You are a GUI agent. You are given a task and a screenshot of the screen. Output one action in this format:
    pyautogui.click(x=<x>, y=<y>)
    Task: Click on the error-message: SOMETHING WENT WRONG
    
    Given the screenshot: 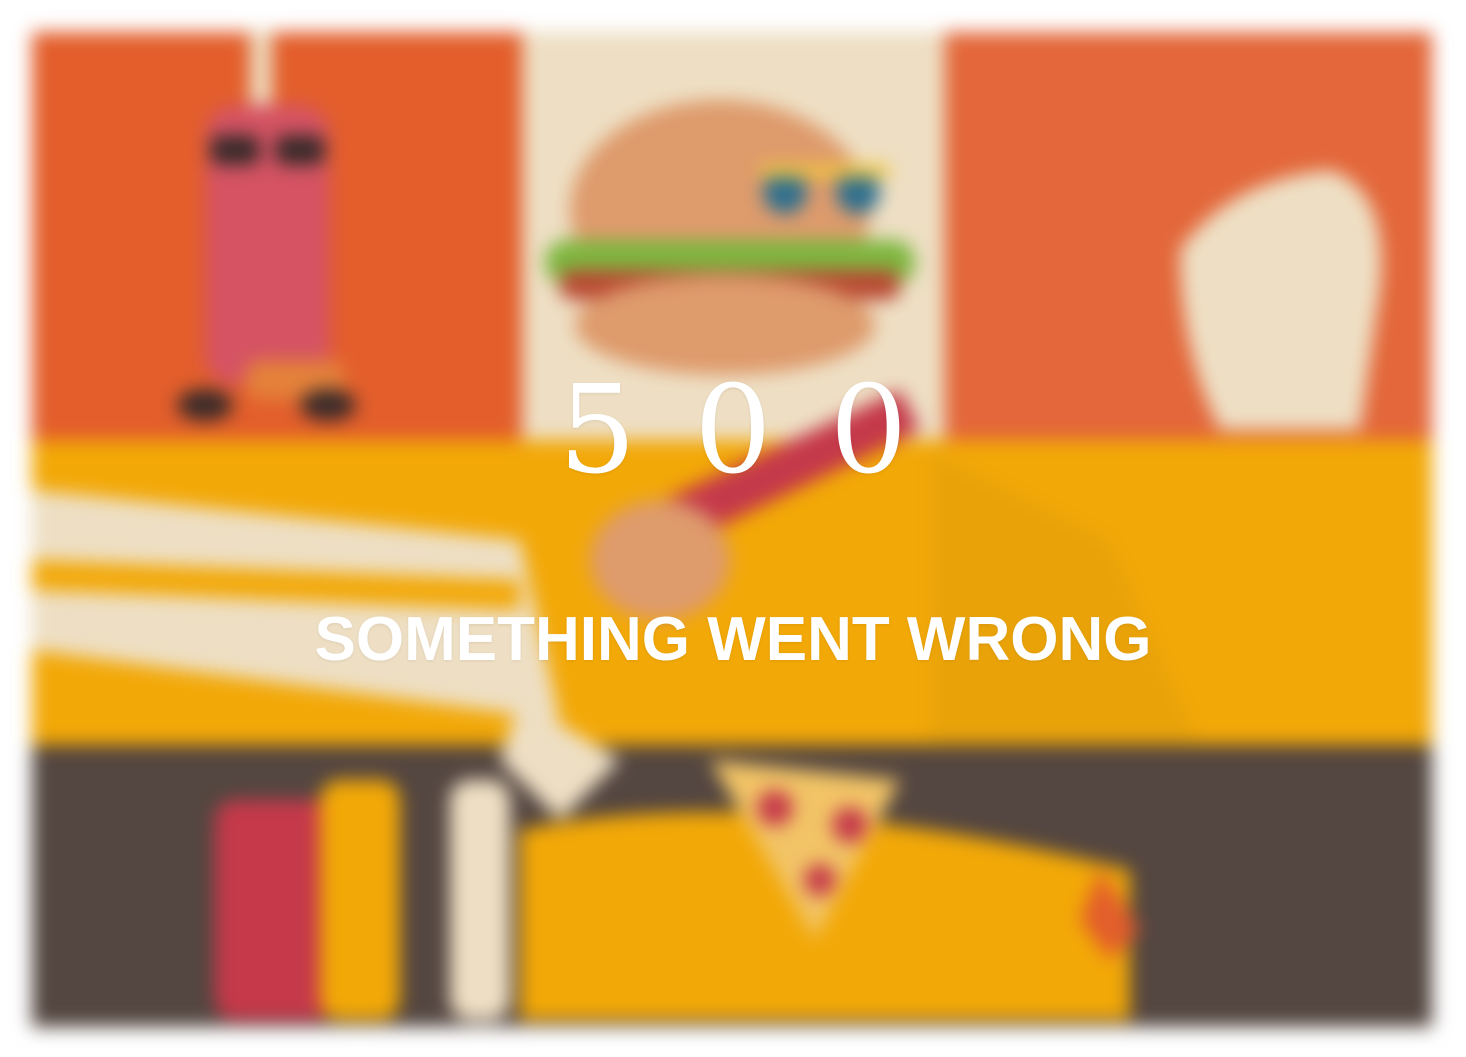 What is the action you would take?
    pyautogui.click(x=733, y=639)
    